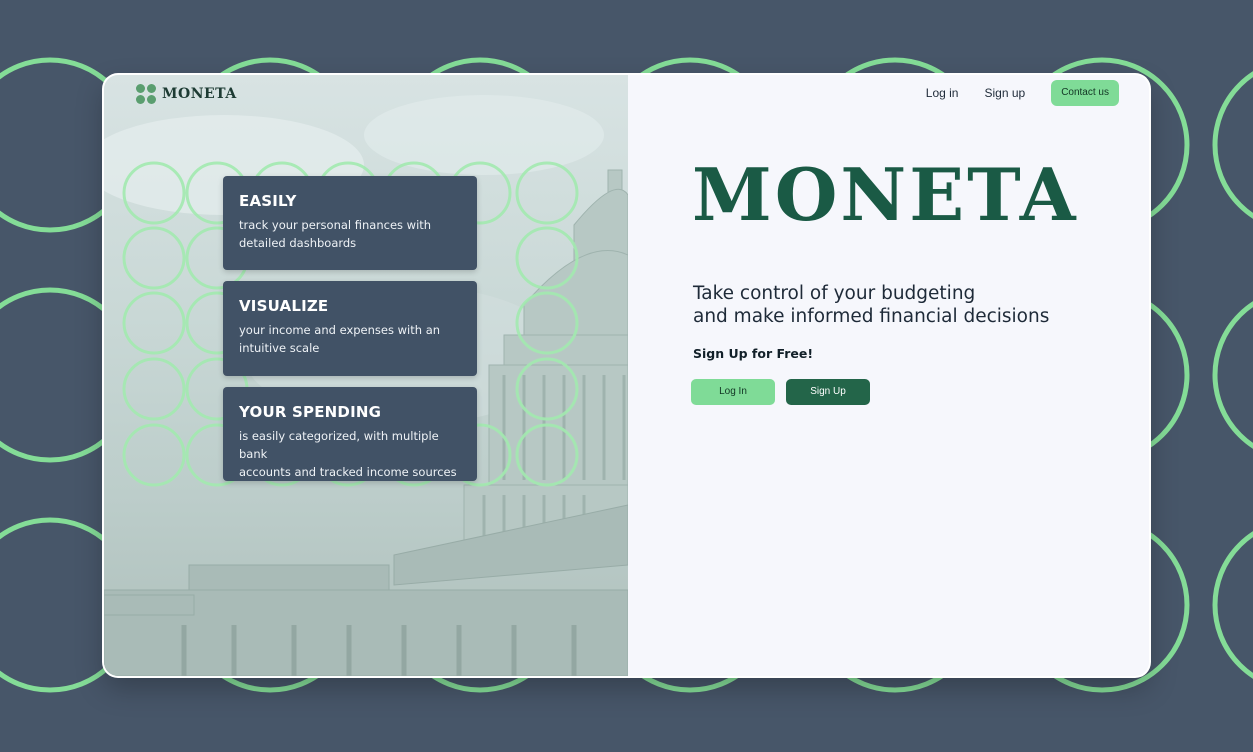 This screenshot has width=1253, height=752. I want to click on feature-card-line: track your personal finances with, so click(335, 225).